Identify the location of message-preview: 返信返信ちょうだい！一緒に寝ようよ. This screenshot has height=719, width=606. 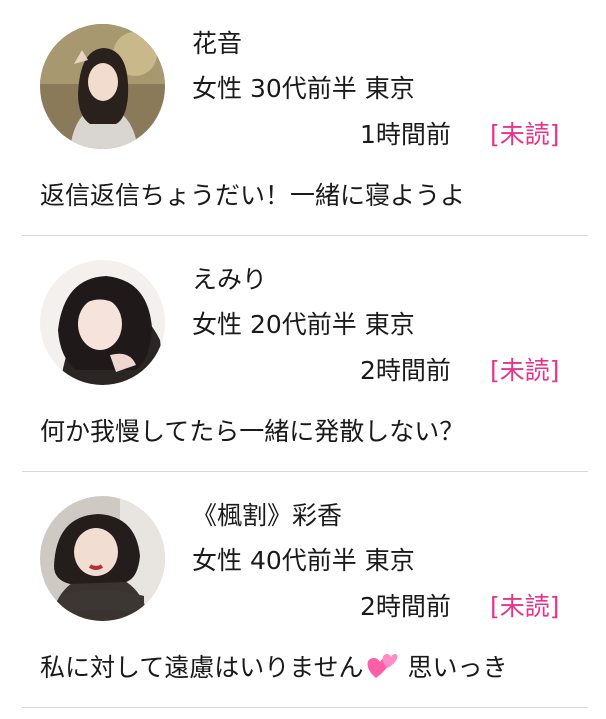
(253, 195).